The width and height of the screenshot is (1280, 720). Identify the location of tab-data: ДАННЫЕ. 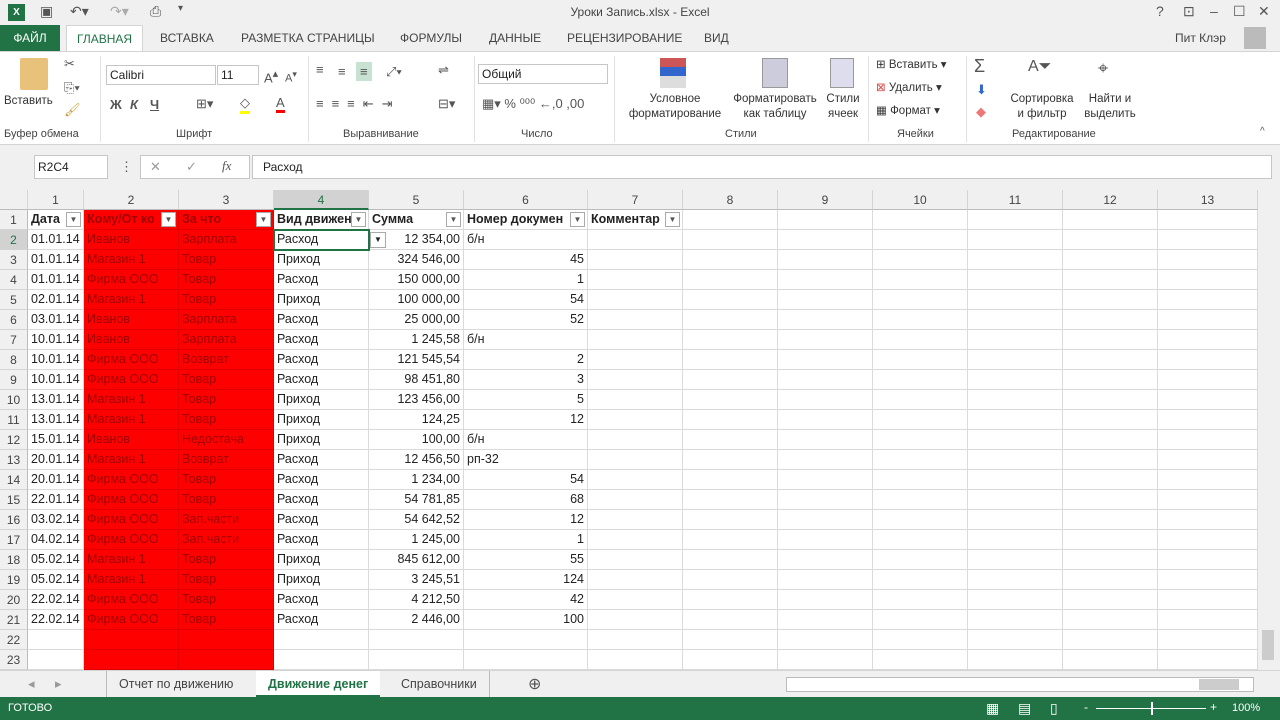
(515, 38).